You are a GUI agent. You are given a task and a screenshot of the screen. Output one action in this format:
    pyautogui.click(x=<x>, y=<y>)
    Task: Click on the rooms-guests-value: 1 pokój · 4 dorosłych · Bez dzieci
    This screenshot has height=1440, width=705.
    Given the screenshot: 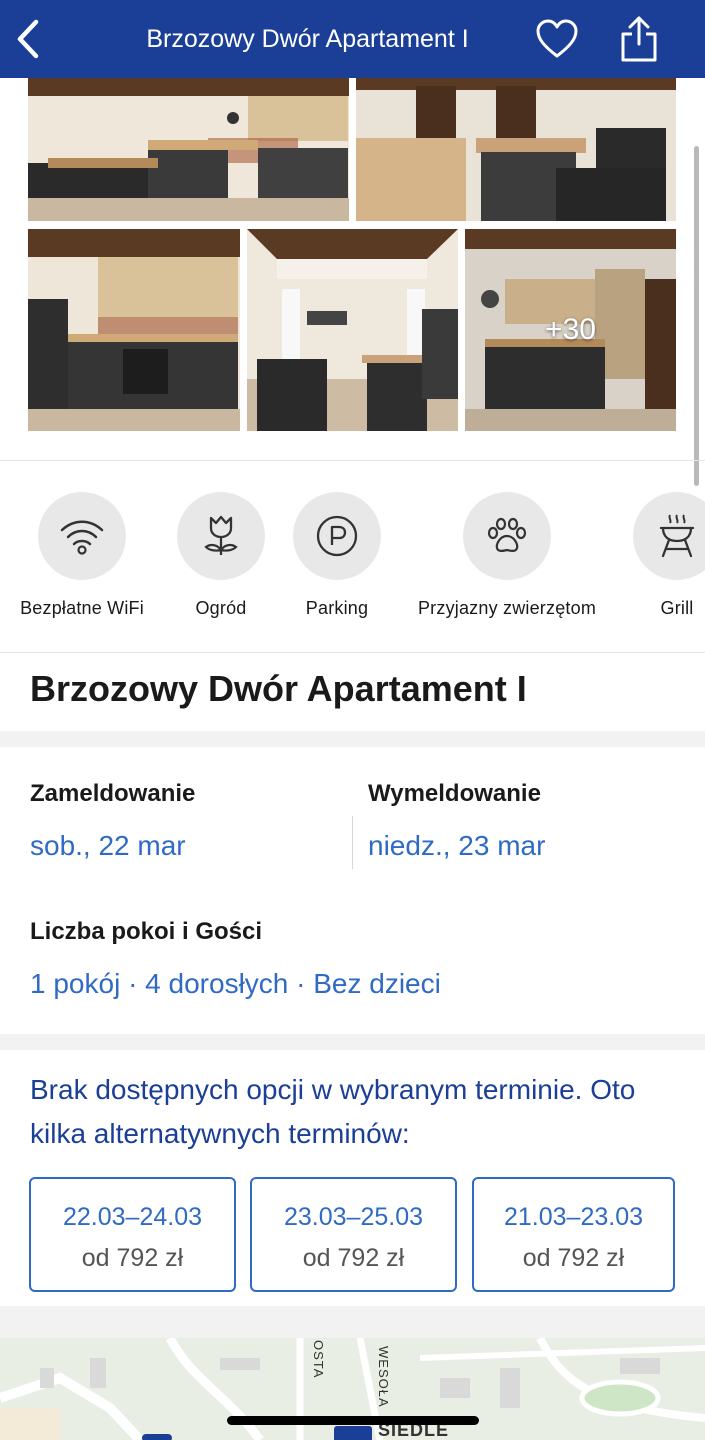 What is the action you would take?
    pyautogui.click(x=235, y=984)
    